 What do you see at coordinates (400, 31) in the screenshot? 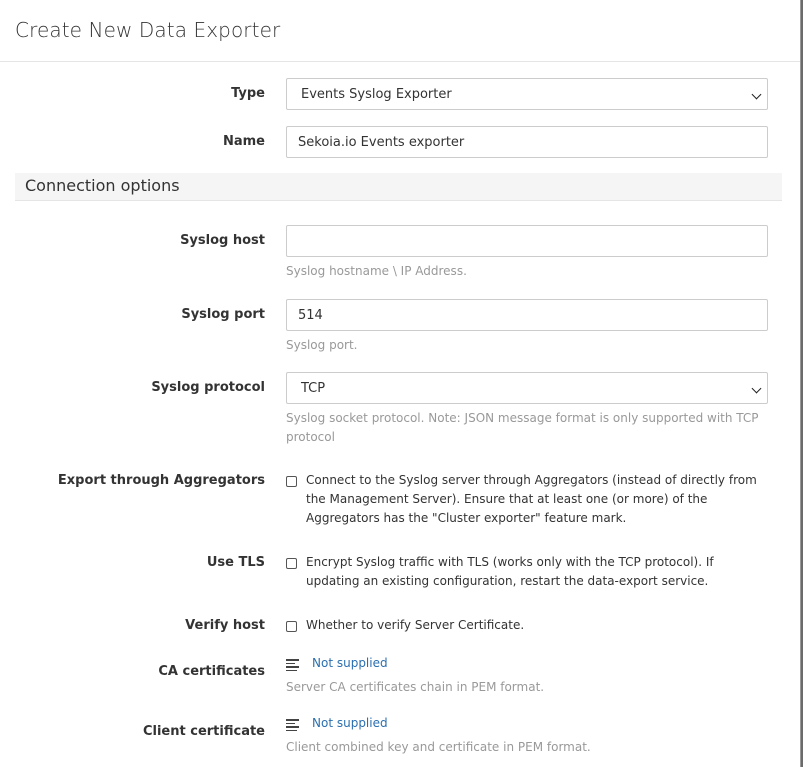
I see `dialog-header: Create New Data Exporter` at bounding box center [400, 31].